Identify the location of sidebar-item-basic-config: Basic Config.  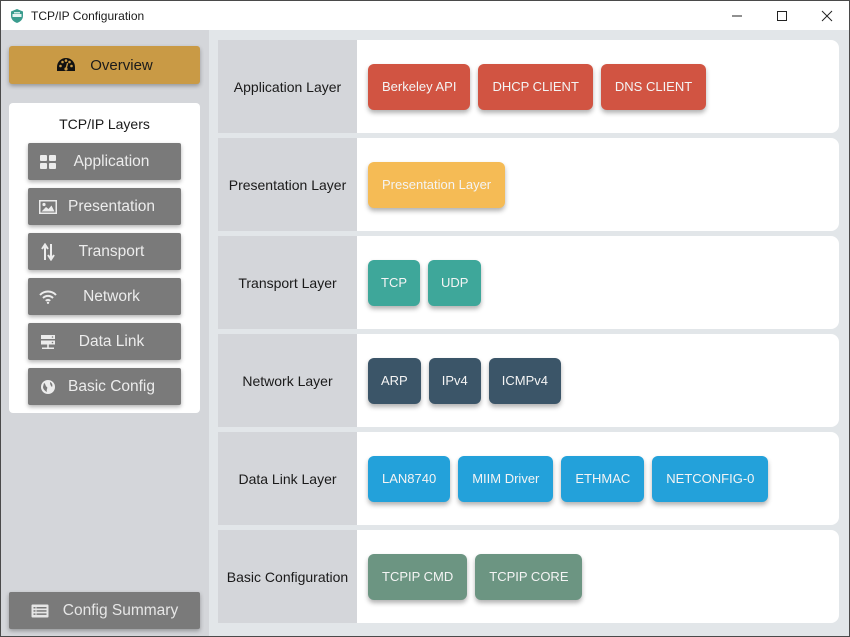
(104, 386).